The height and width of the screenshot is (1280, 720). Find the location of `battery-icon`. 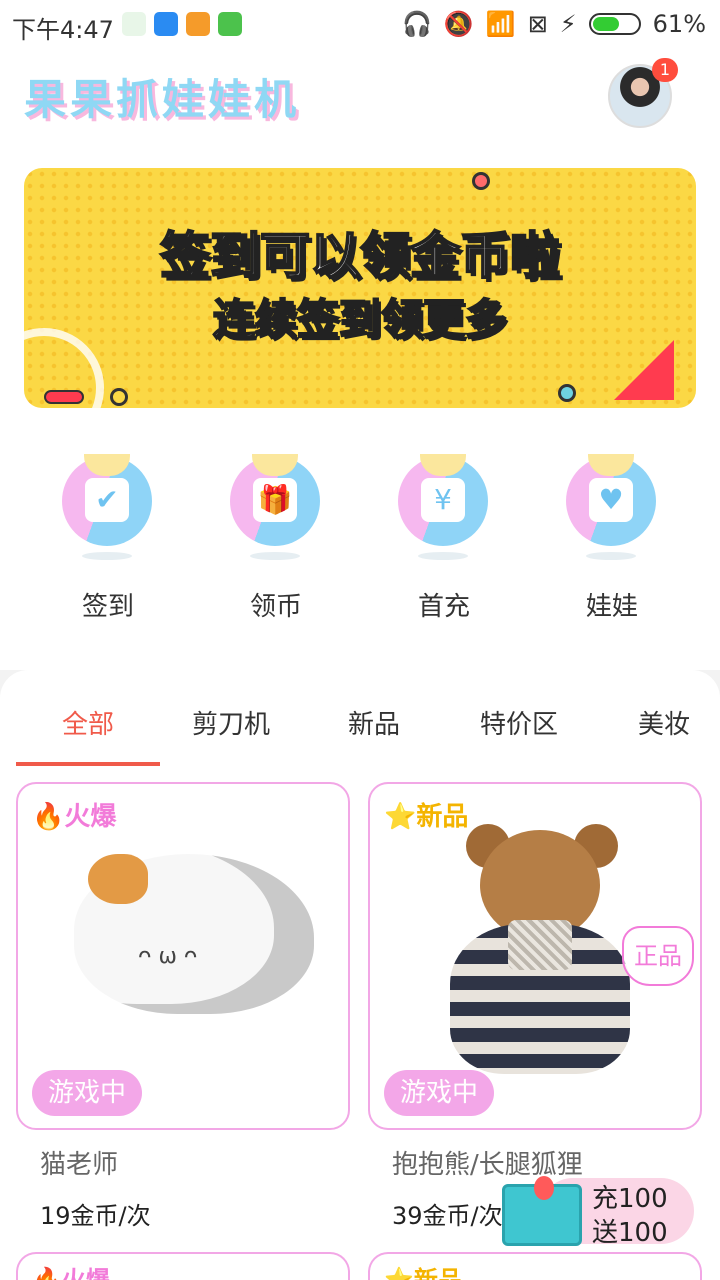

battery-icon is located at coordinates (614, 24).